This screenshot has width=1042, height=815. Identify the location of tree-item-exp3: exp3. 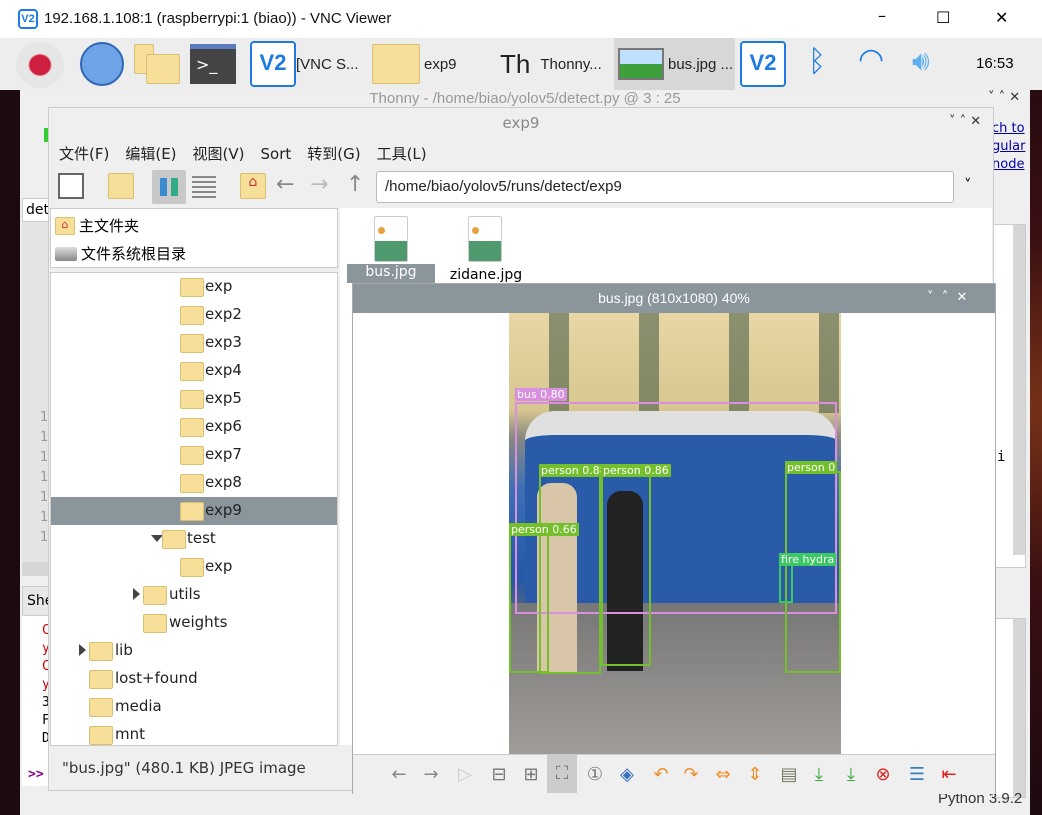
(194, 343).